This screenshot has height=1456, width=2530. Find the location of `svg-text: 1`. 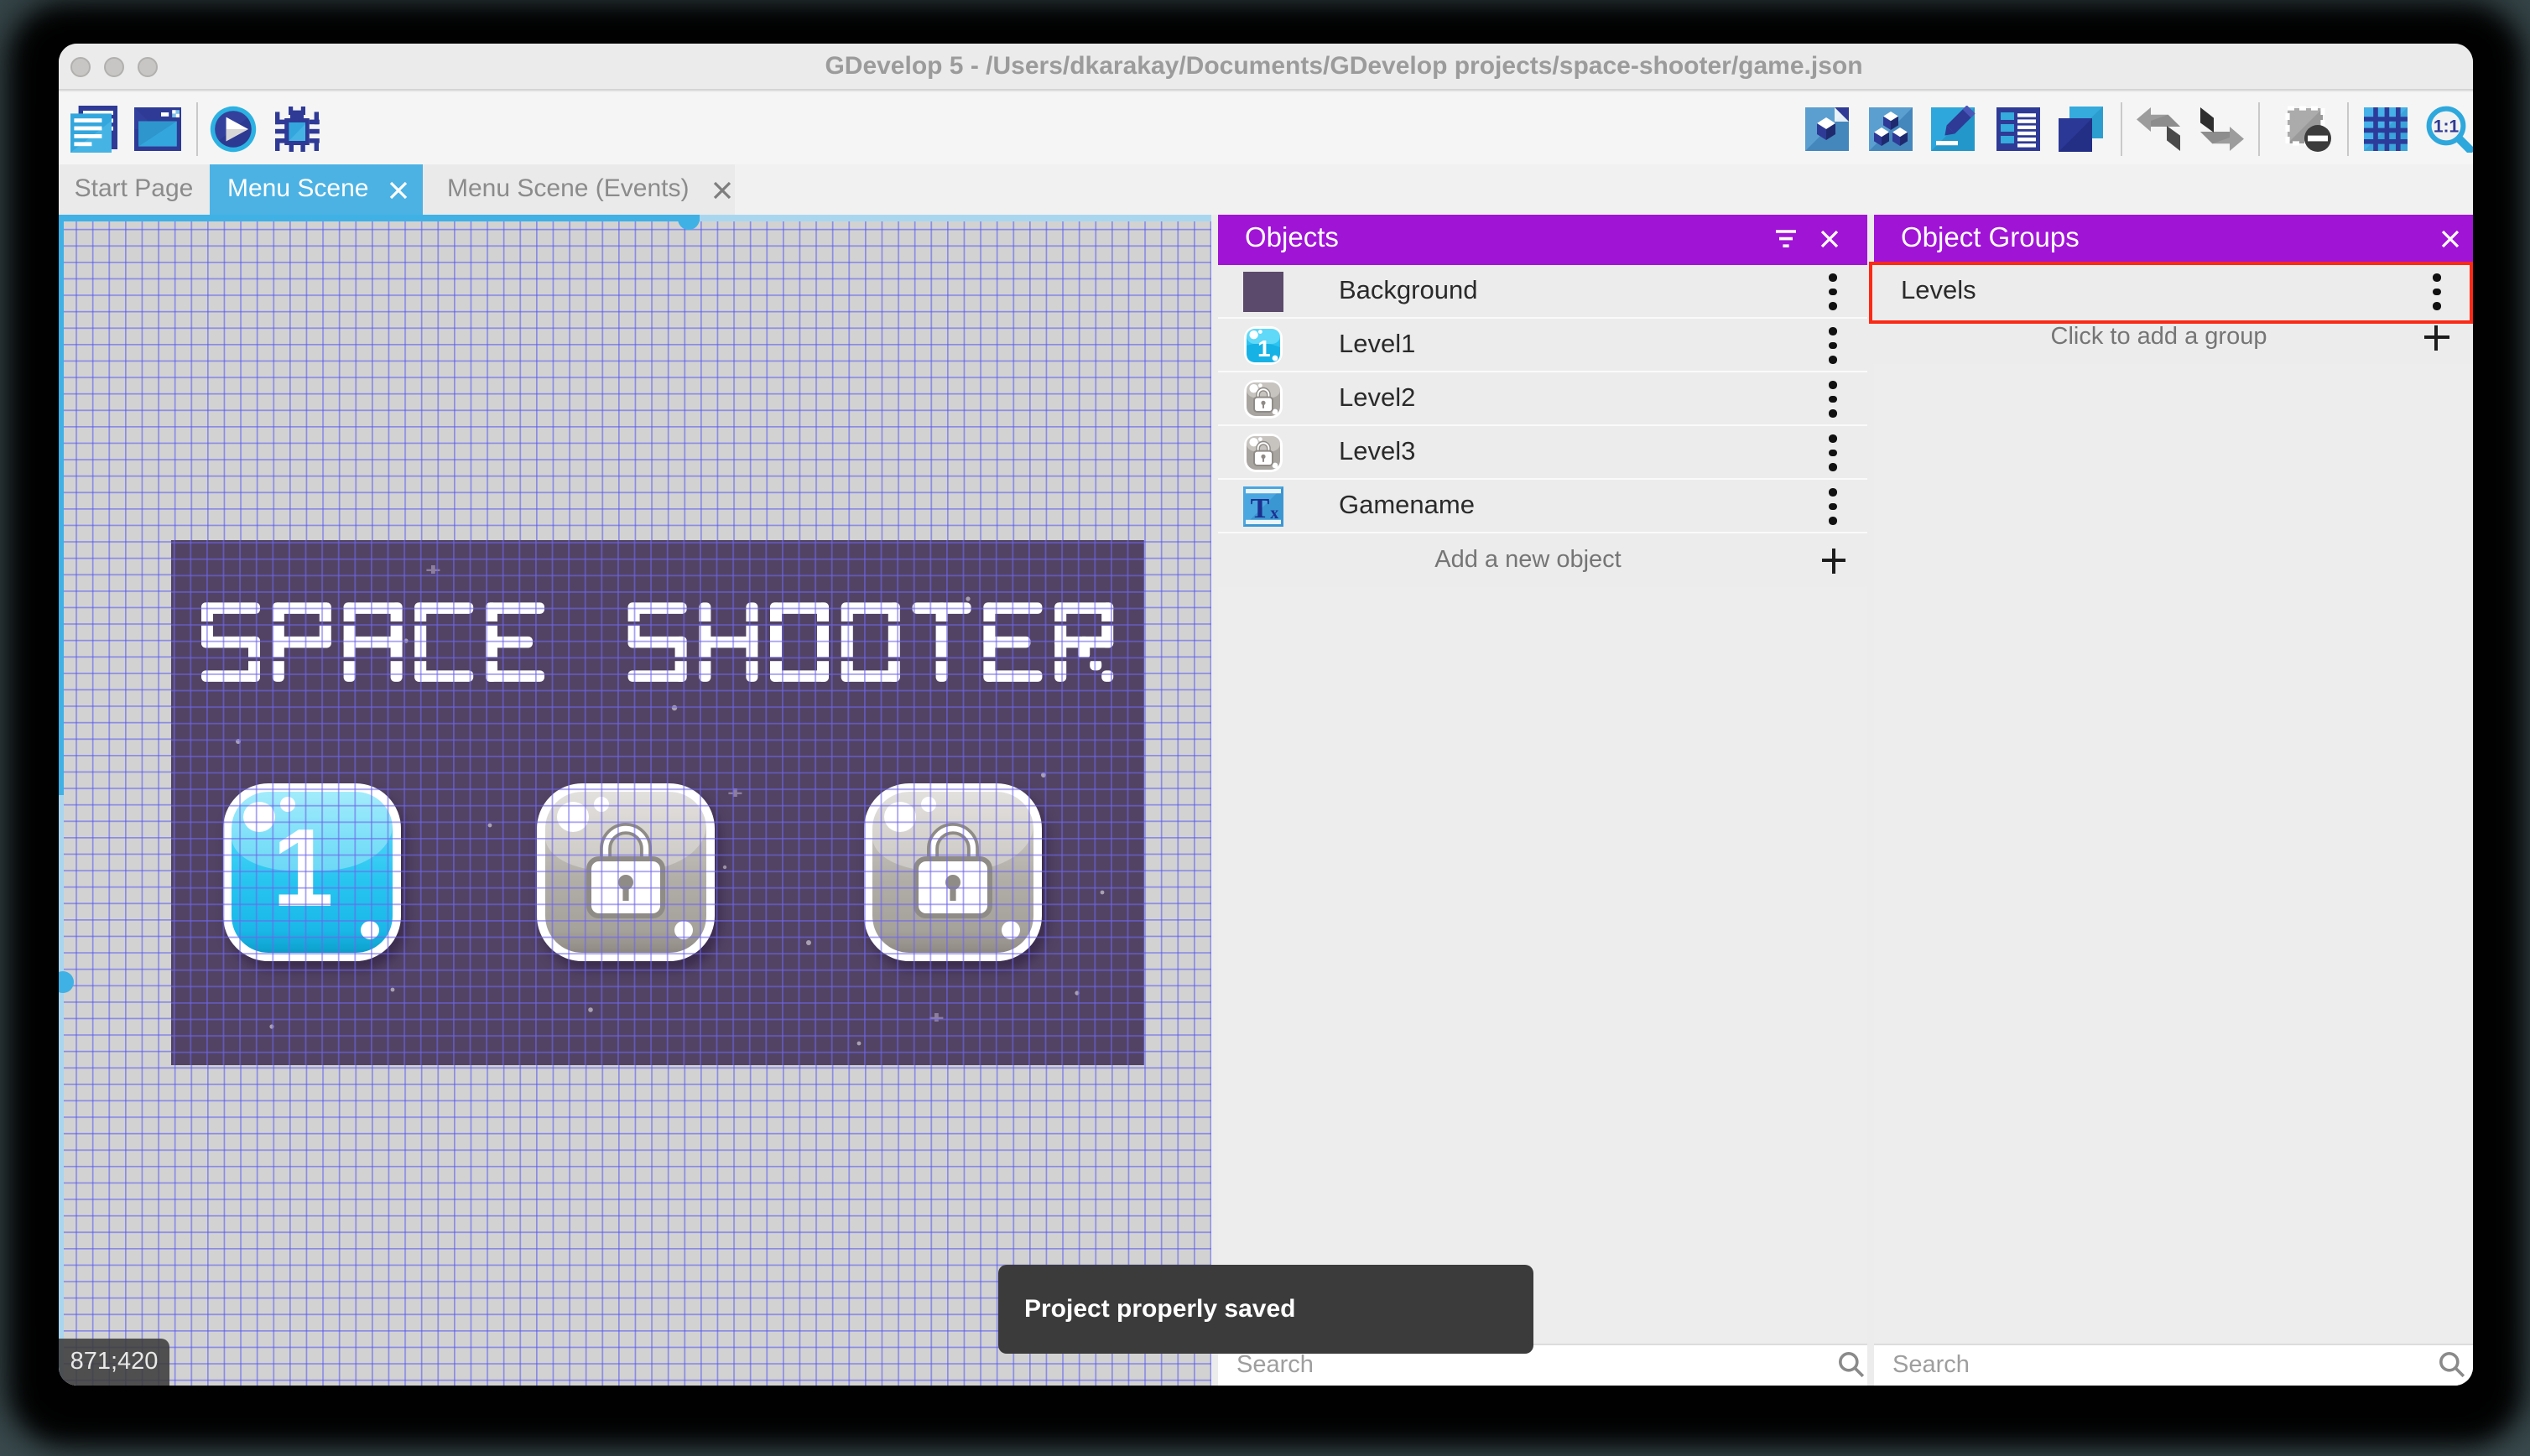

svg-text: 1 is located at coordinates (1264, 348).